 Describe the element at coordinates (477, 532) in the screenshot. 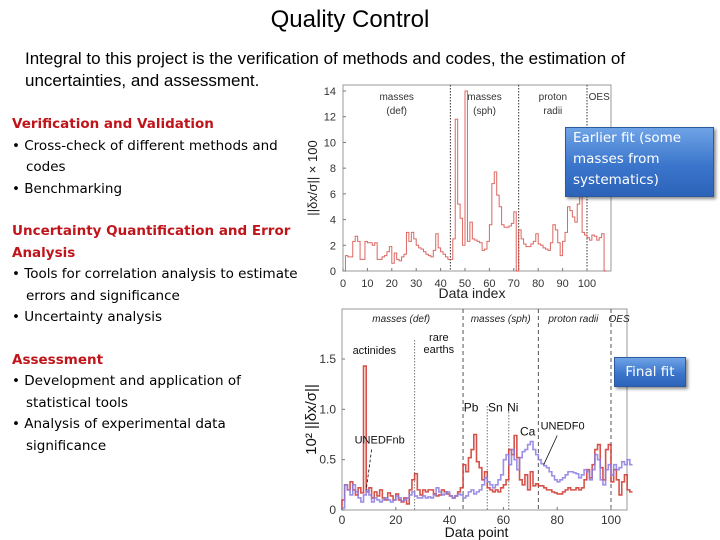

I see `x-axis-label: Data point` at that location.